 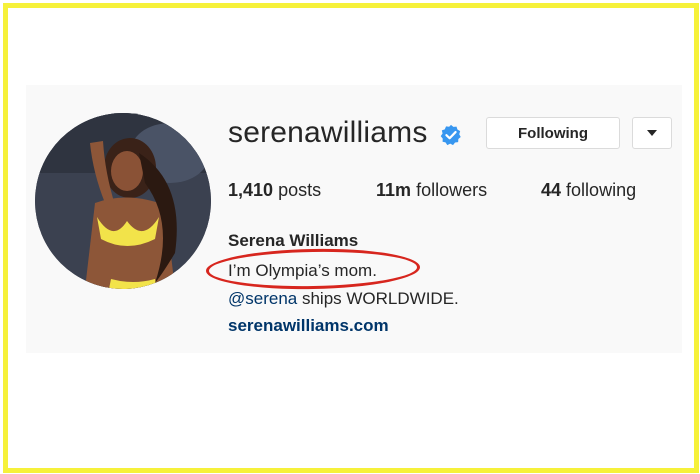 I want to click on bio-line-2: @serena ships WORLDWIDE., so click(x=343, y=299).